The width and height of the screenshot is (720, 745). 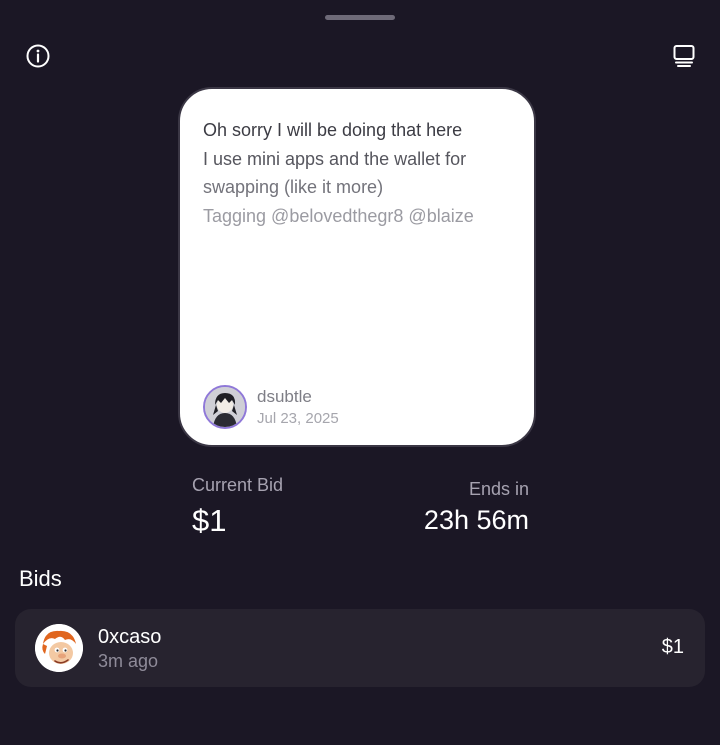 I want to click on current-bid-label: Current Bid, so click(x=238, y=485).